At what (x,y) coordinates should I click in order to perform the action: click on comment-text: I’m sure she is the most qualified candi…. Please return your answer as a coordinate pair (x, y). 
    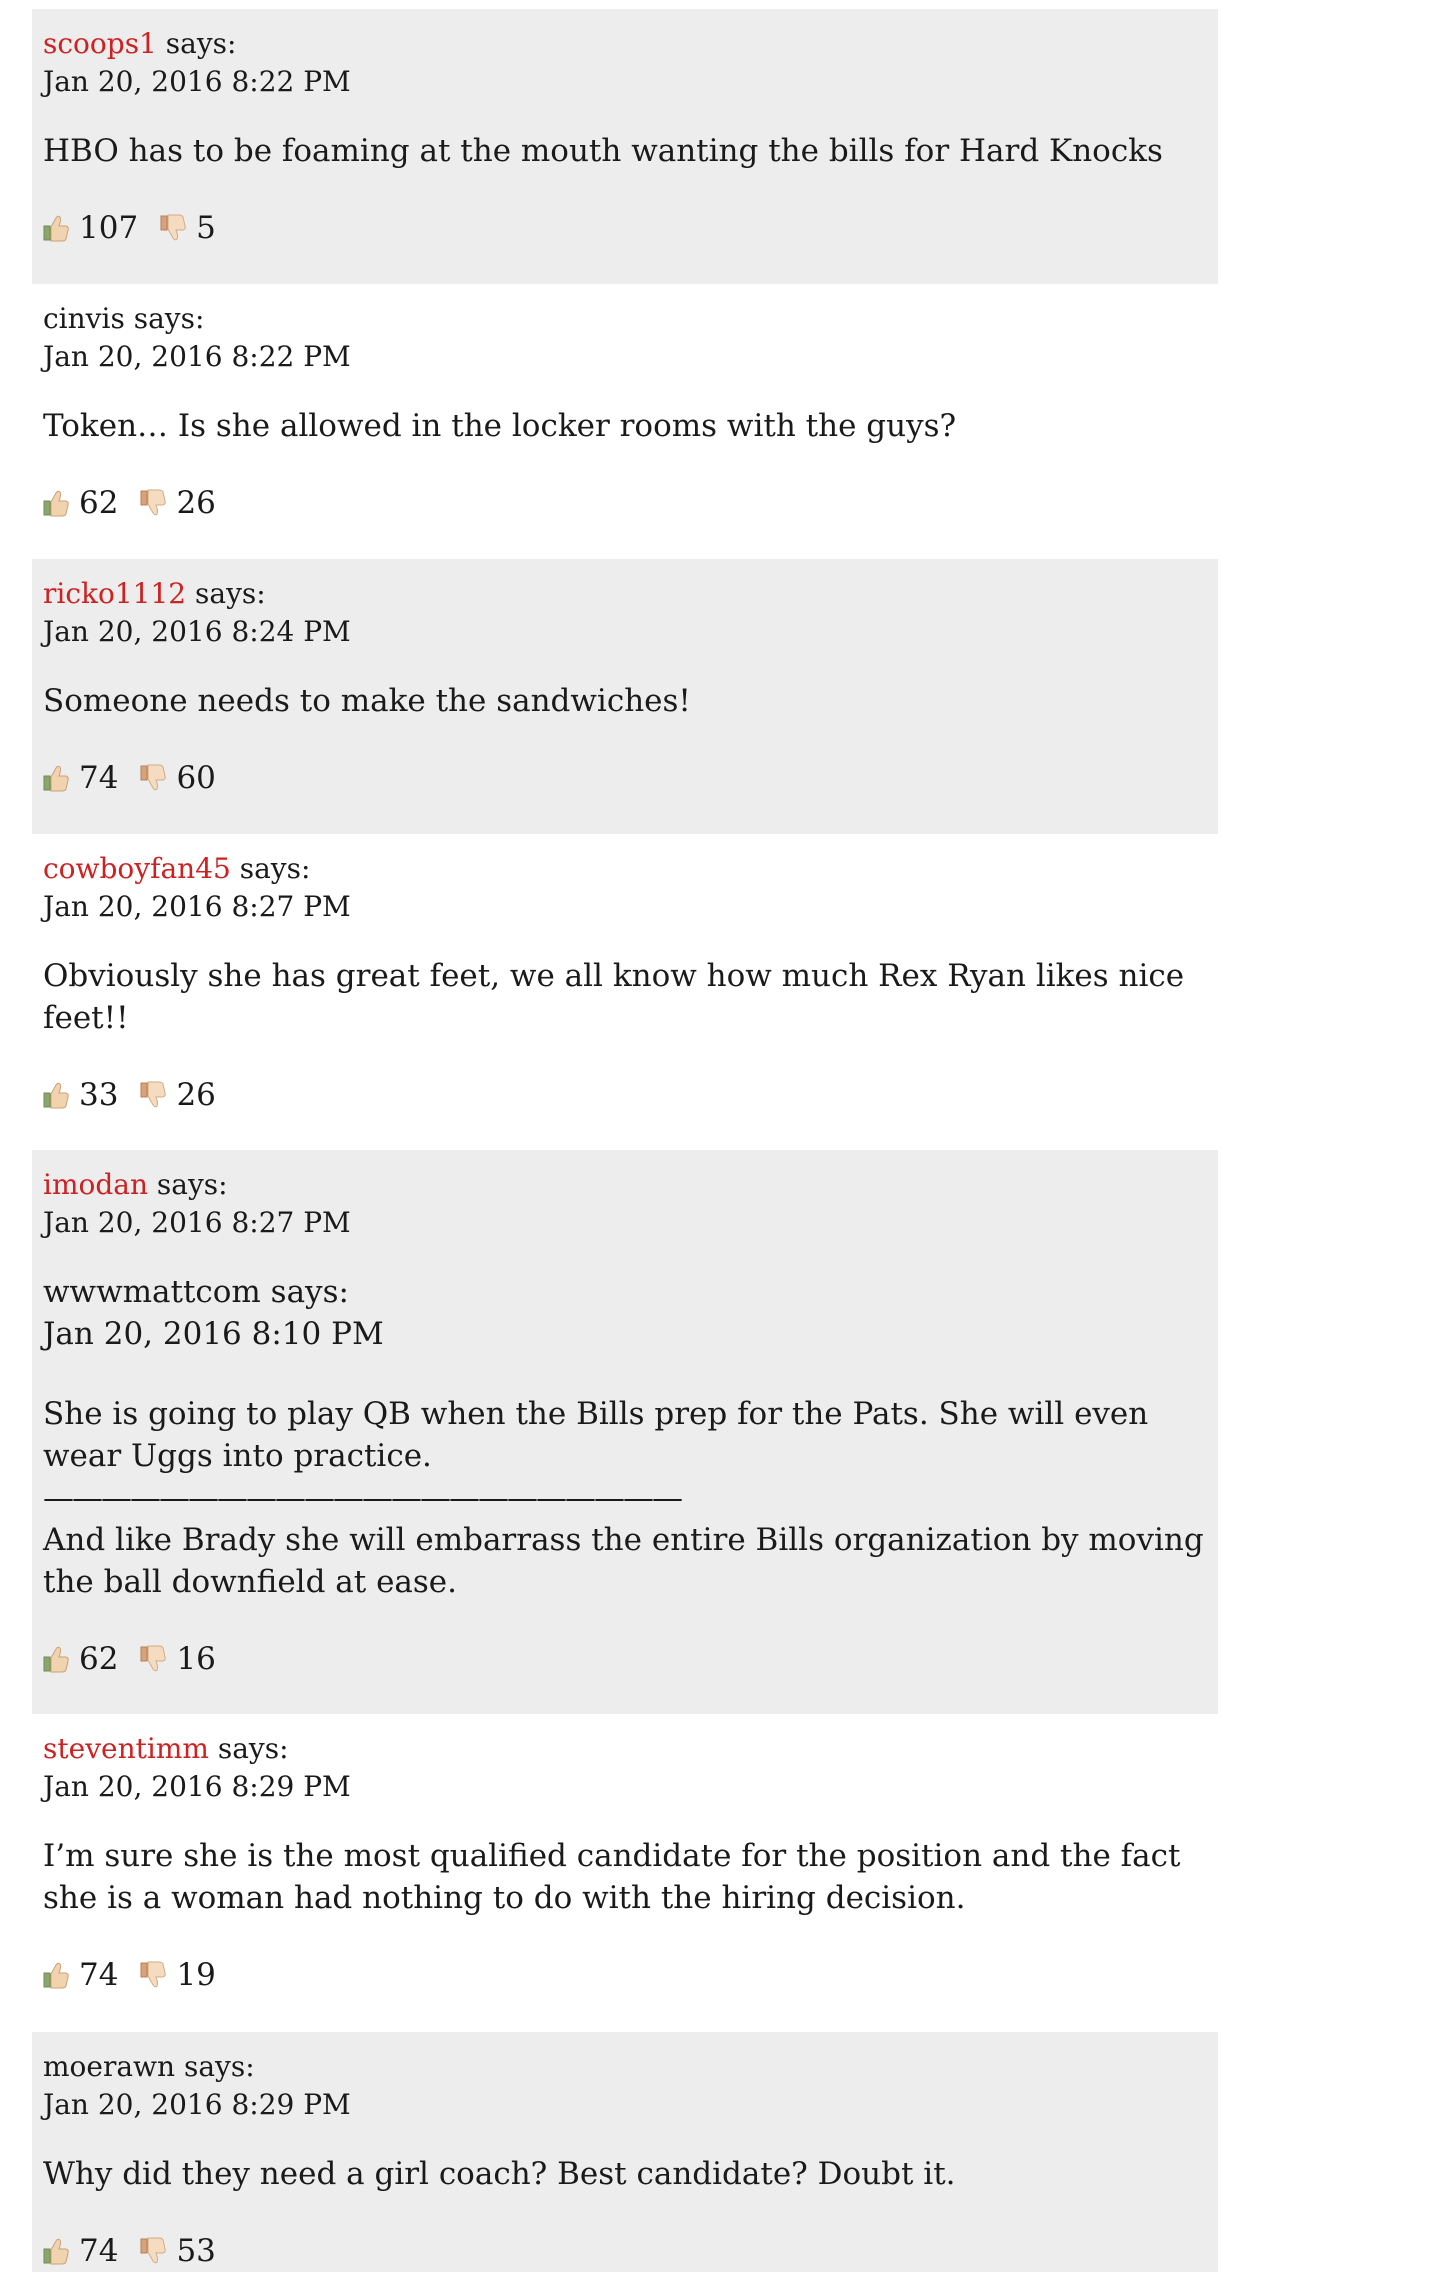
    Looking at the image, I should click on (612, 1877).